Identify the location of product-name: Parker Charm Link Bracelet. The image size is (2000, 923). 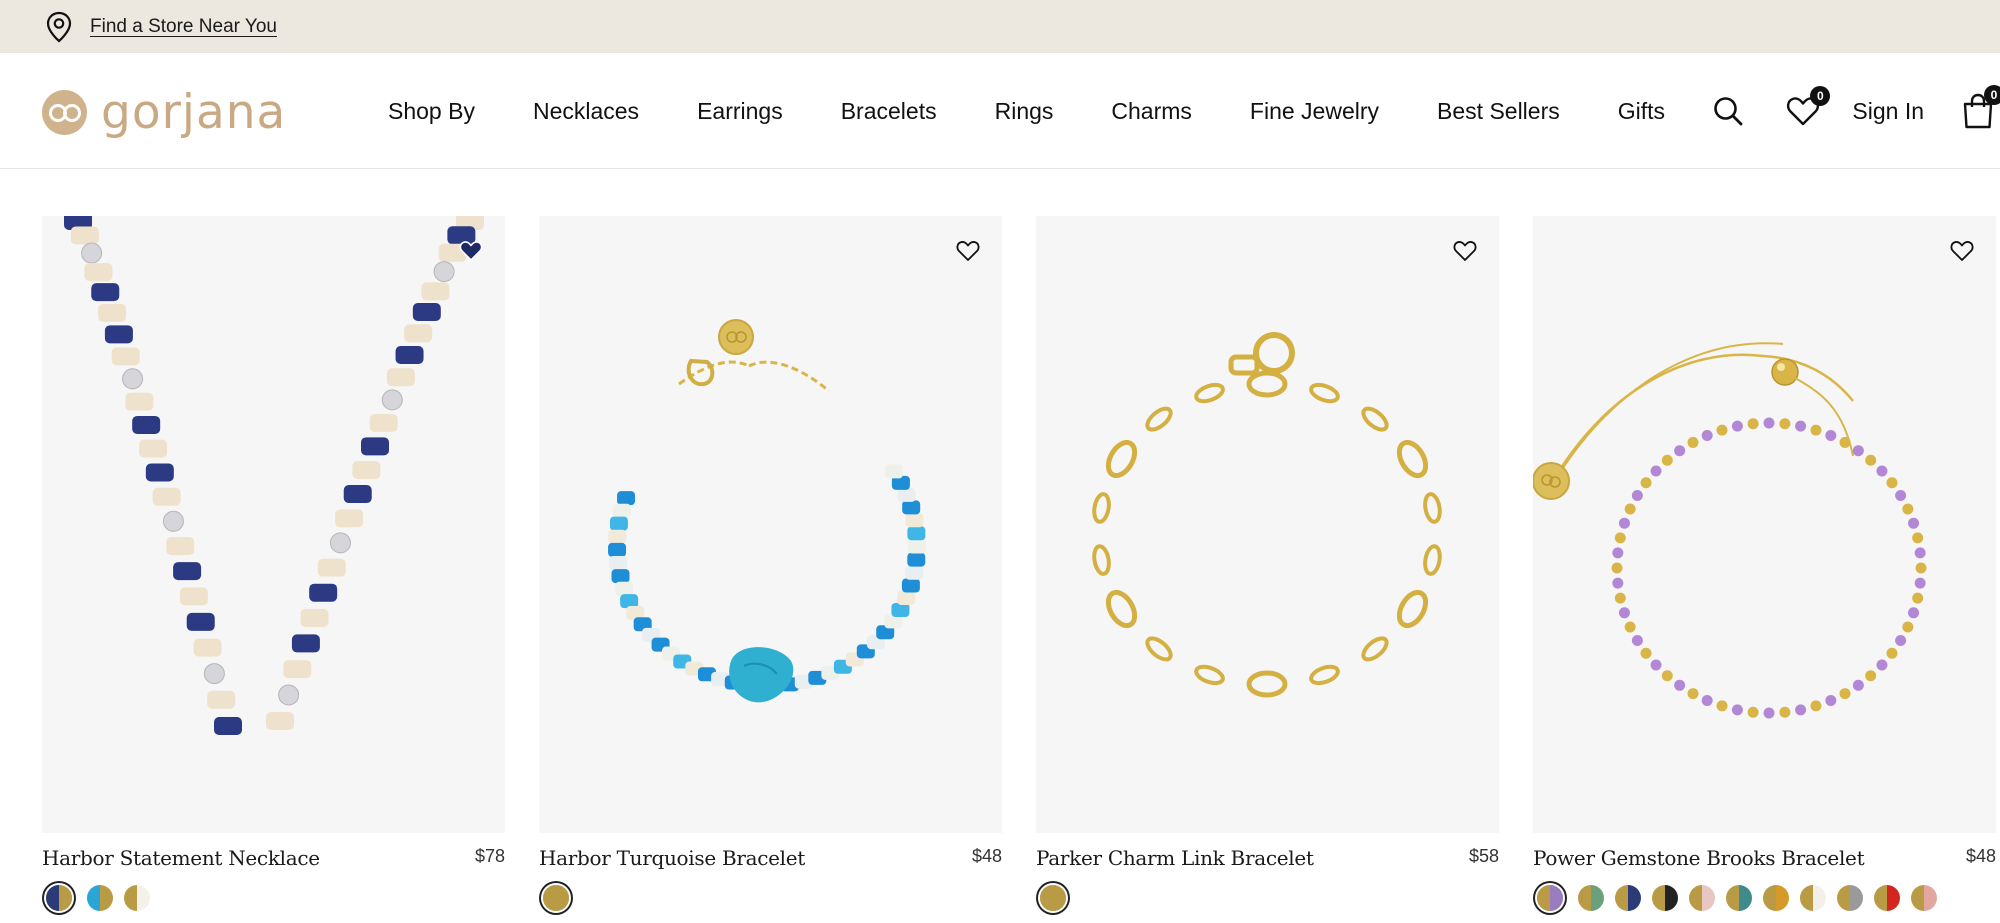
(1175, 858).